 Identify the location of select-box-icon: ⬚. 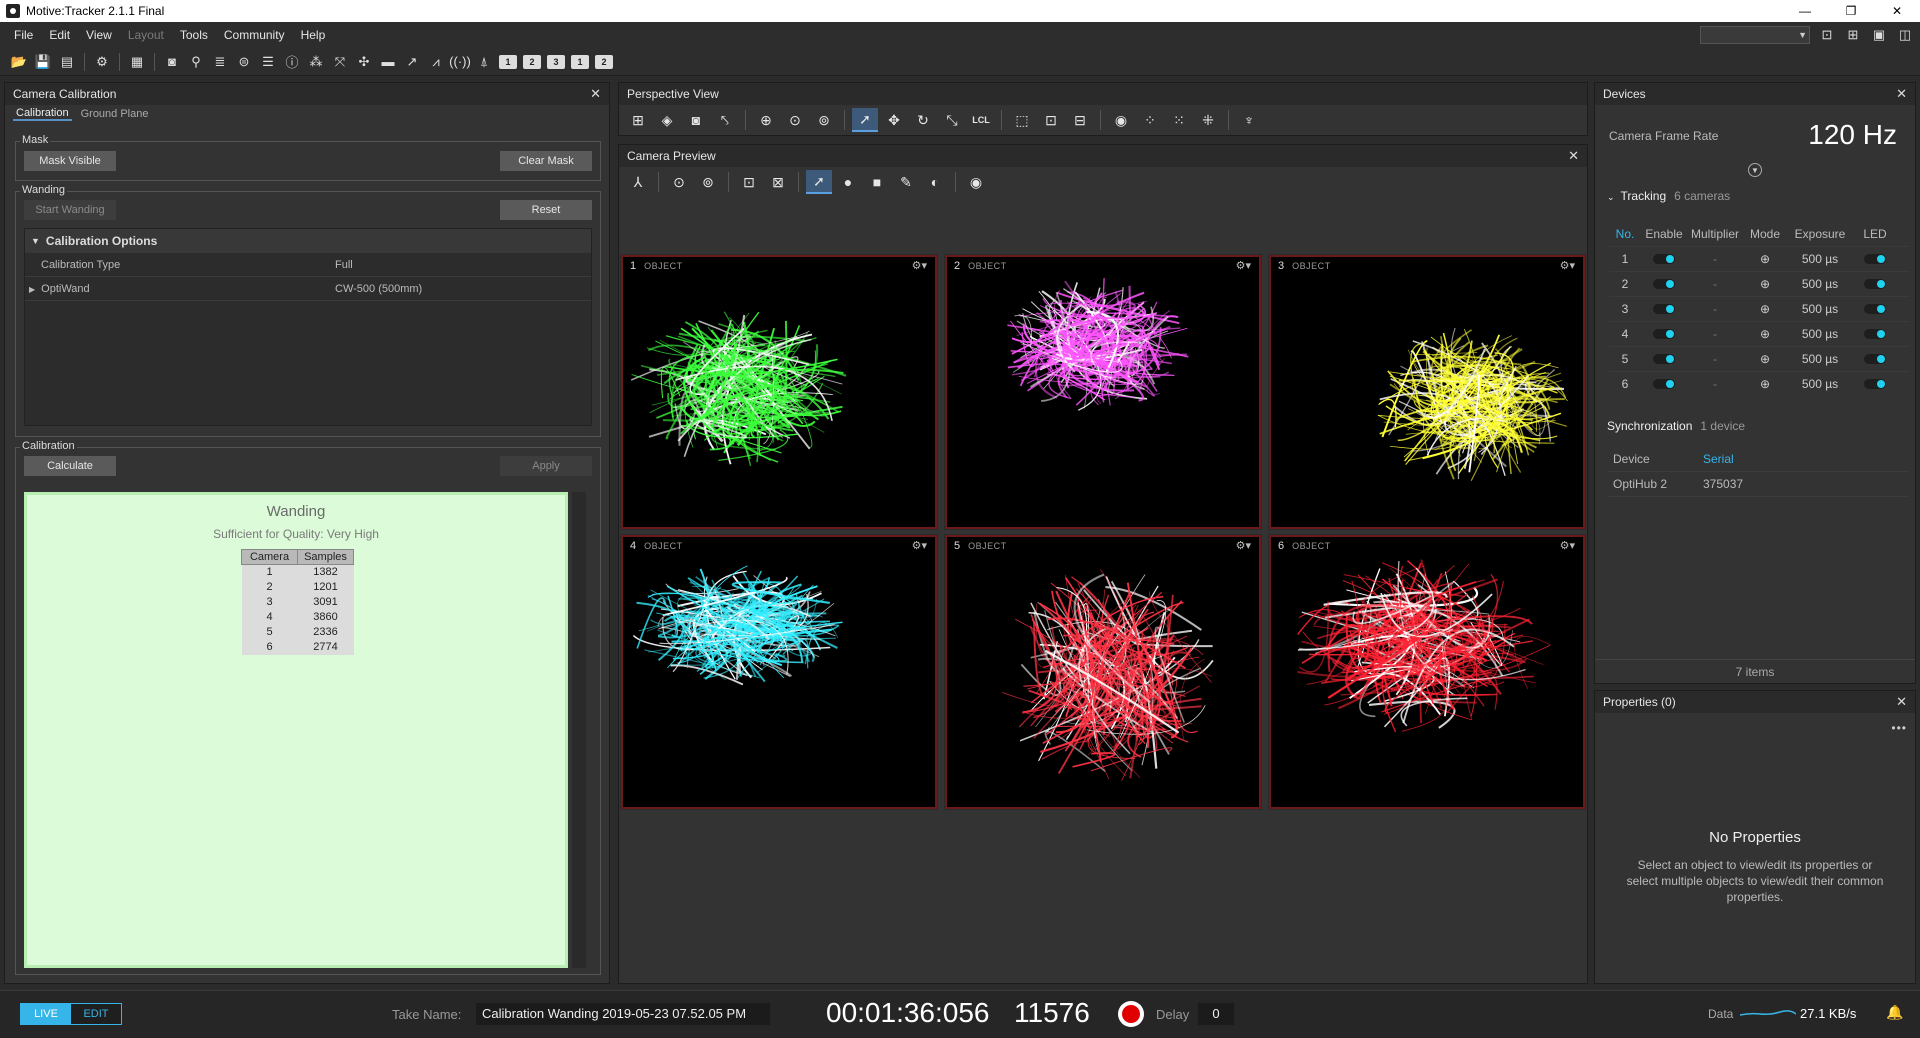
(1022, 120).